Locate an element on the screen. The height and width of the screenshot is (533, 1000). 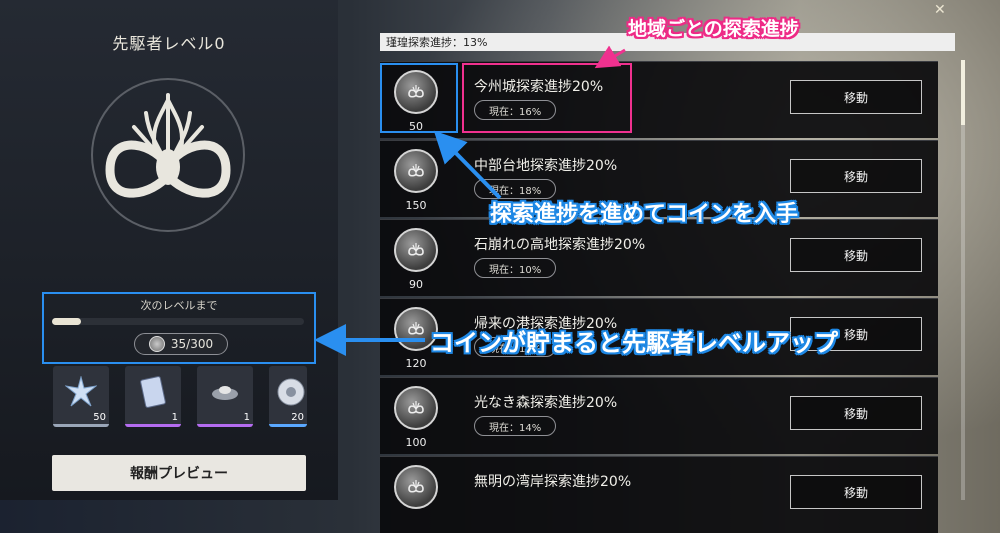
annotation-earn-coins: 探索進捗を進めてコインを入手 is located at coordinates (644, 214).